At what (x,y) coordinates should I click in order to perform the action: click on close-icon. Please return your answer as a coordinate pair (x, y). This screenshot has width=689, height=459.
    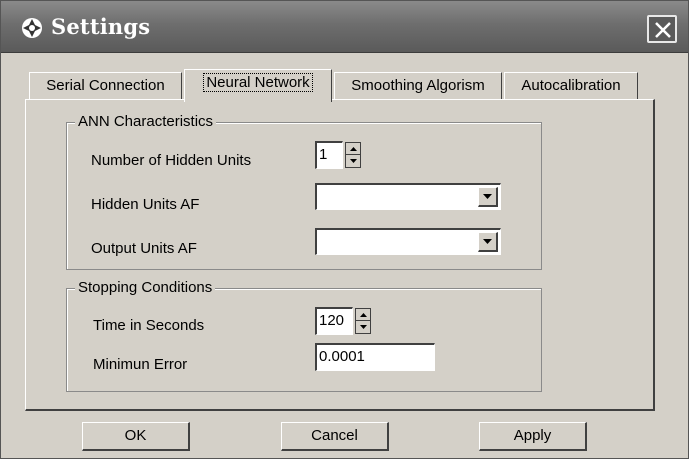
    Looking at the image, I should click on (663, 30).